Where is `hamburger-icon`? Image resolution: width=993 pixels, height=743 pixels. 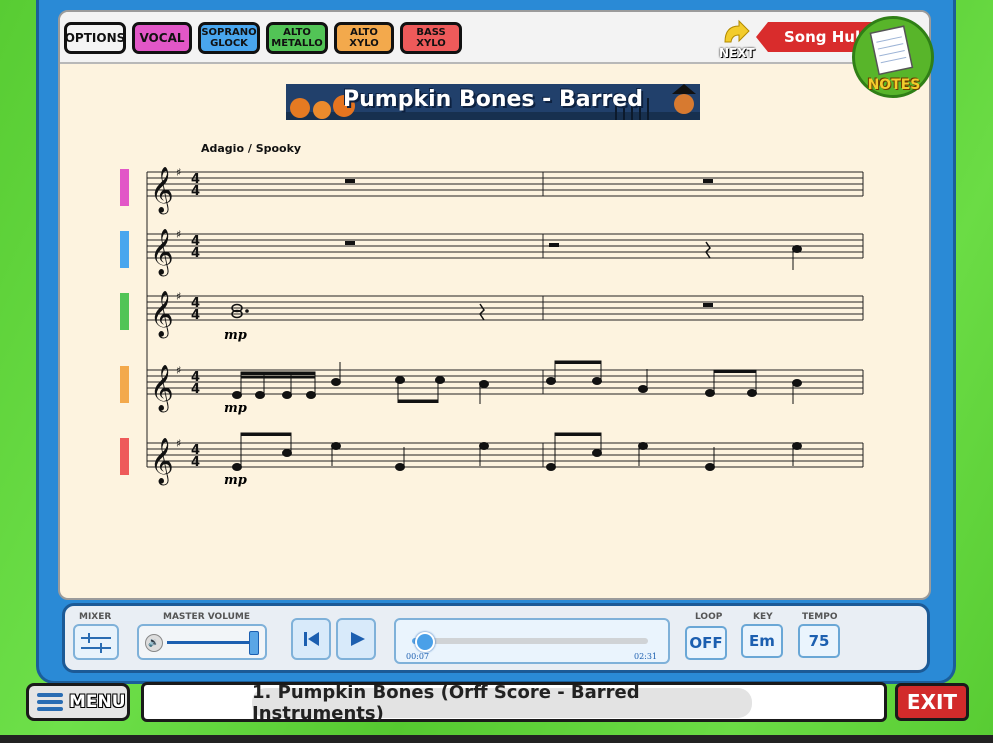
hamburger-icon is located at coordinates (50, 702).